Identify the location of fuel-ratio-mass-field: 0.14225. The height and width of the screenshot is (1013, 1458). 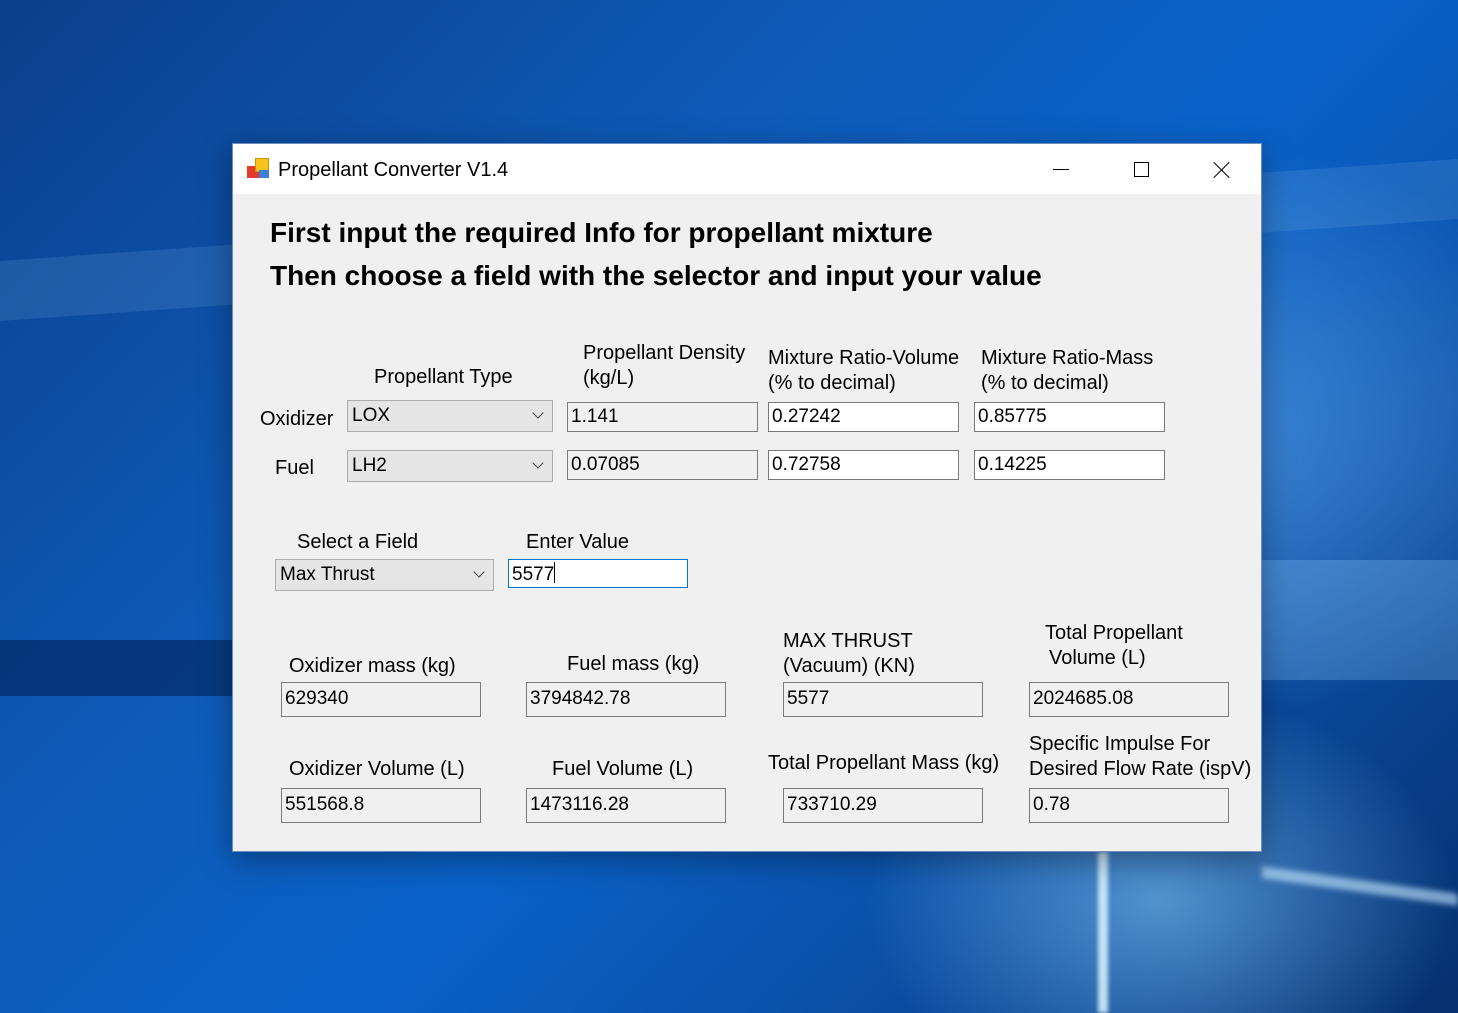
(1069, 465).